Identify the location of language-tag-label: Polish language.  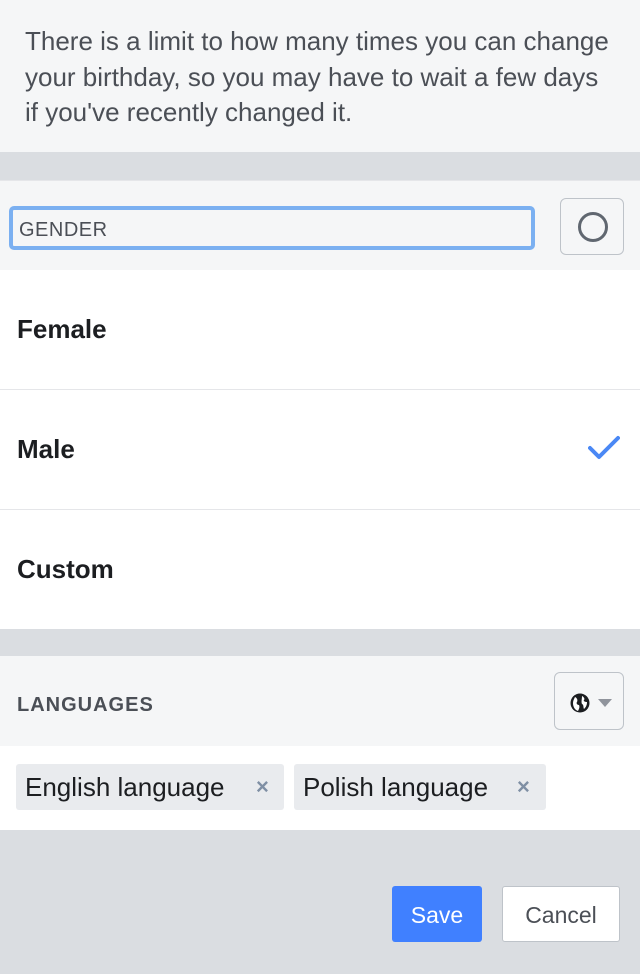
(396, 787).